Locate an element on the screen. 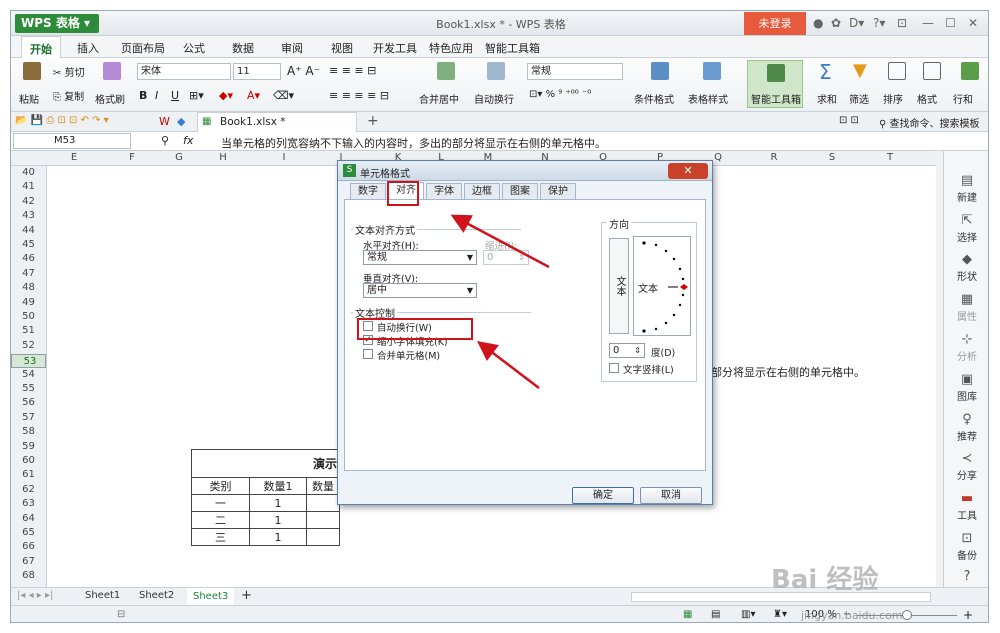 The width and height of the screenshot is (1000, 633). row-header: 65 is located at coordinates (28, 534).